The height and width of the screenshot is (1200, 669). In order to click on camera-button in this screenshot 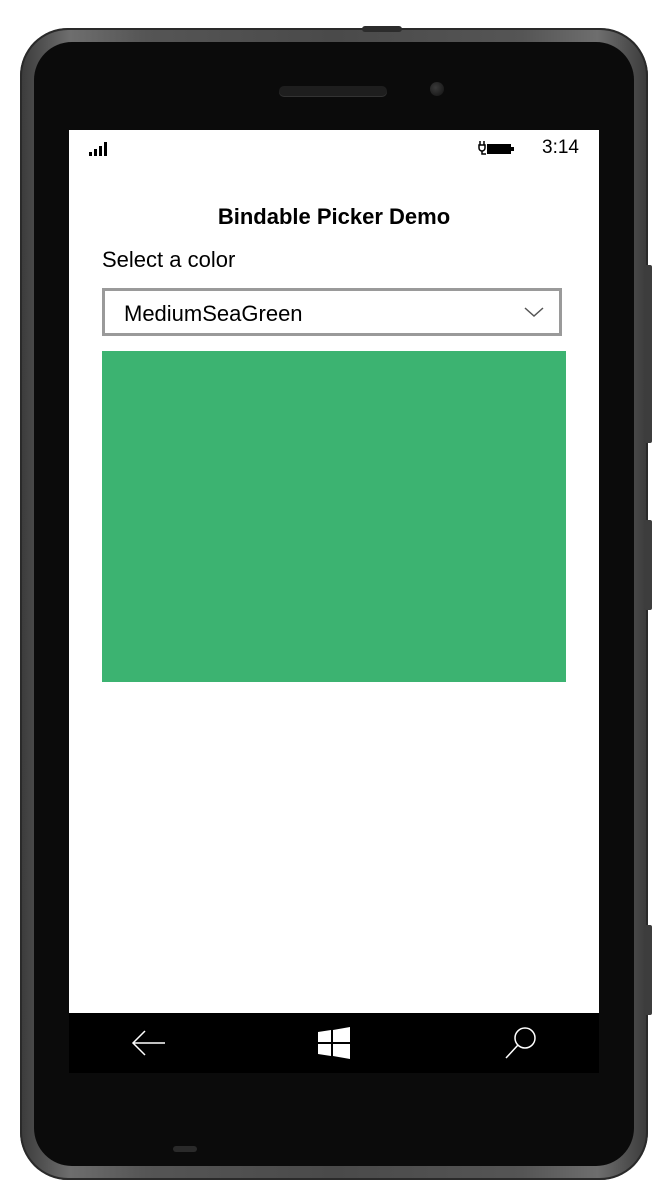, I will do `click(648, 970)`.